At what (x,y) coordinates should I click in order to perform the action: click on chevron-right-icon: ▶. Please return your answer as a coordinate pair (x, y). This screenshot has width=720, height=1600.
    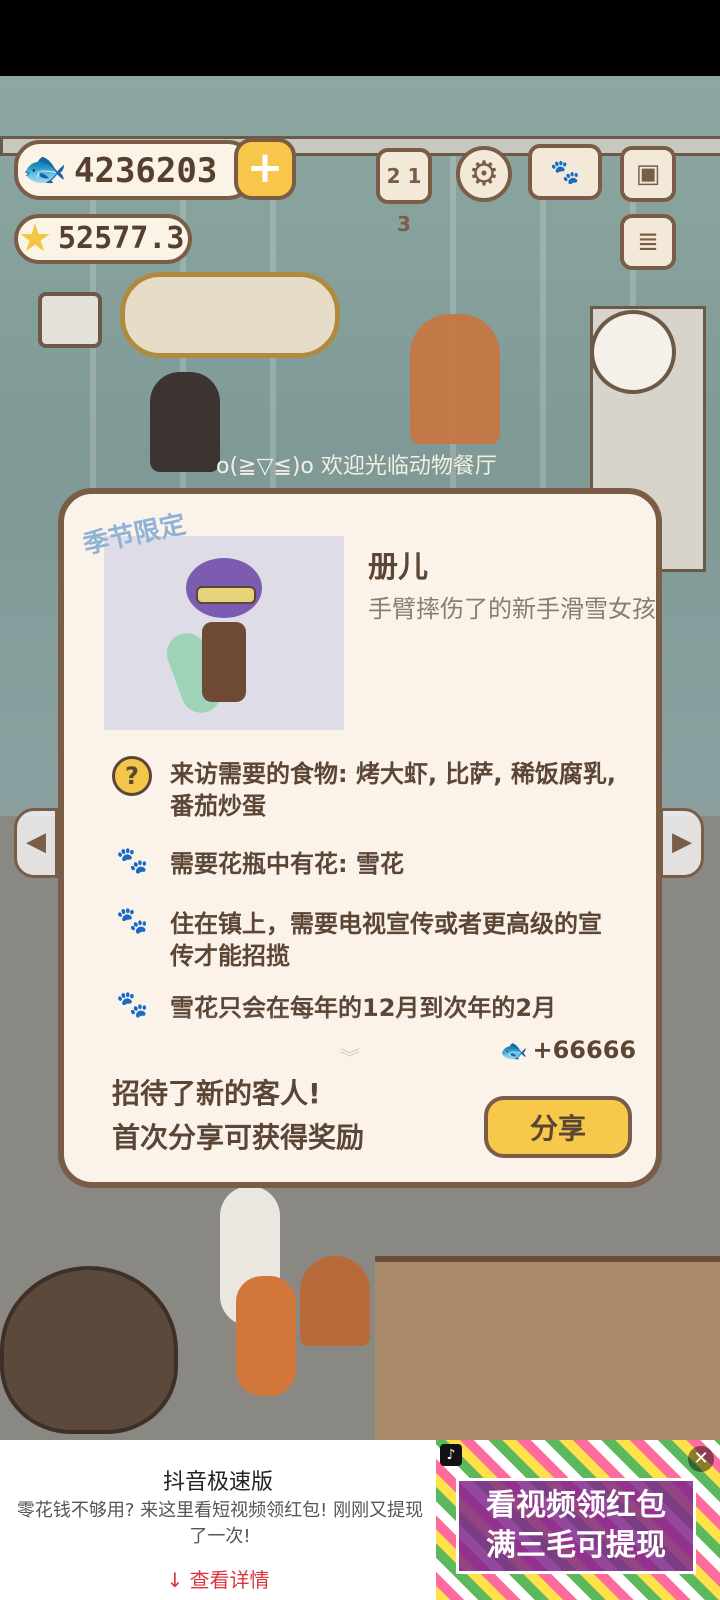
    Looking at the image, I should click on (682, 842).